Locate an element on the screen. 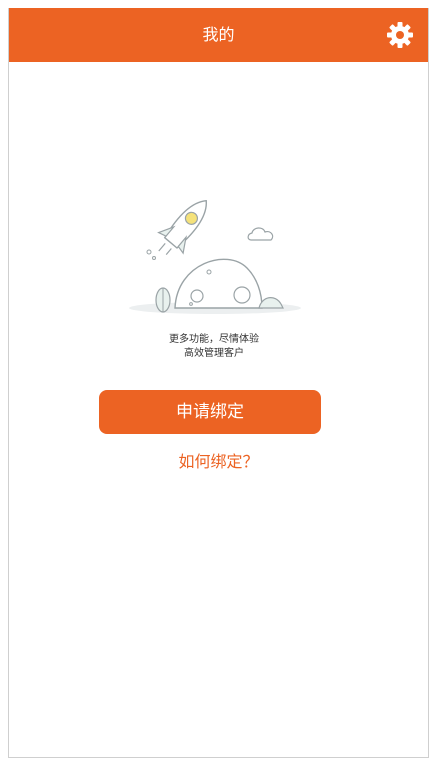  top-bar: 我的 is located at coordinates (218, 35).